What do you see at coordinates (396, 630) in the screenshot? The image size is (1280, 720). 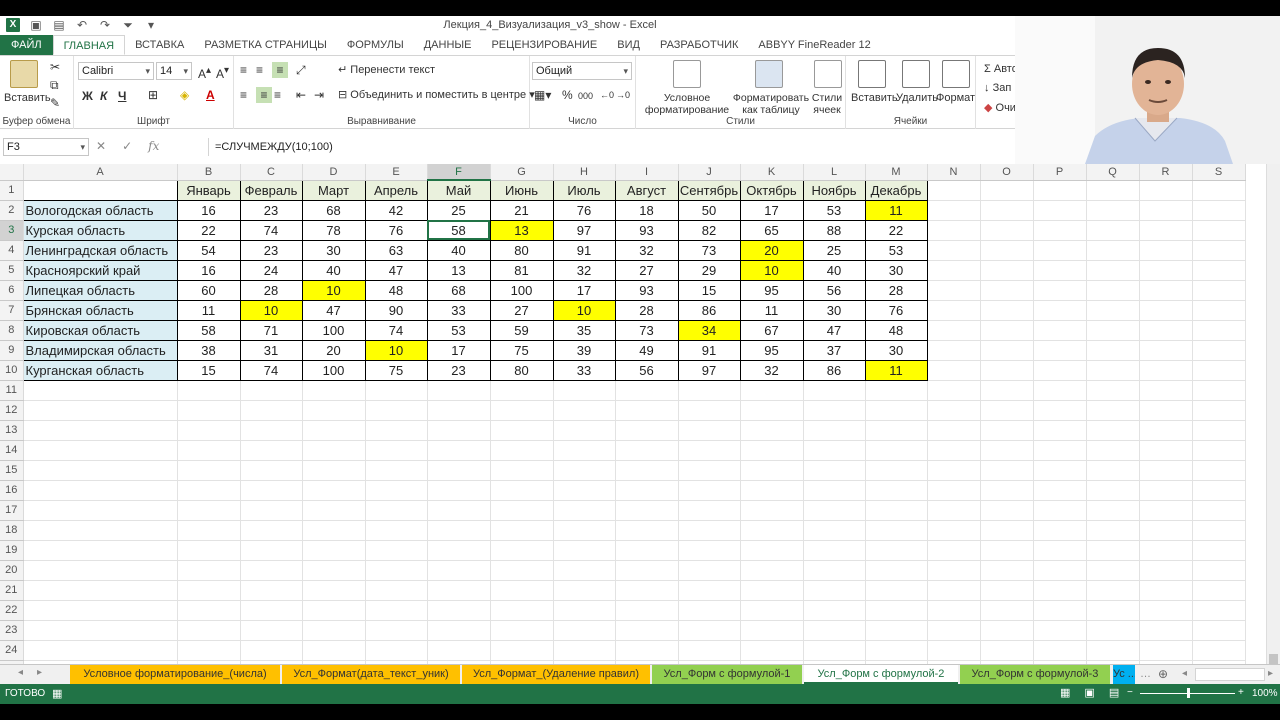 I see `cell-E23` at bounding box center [396, 630].